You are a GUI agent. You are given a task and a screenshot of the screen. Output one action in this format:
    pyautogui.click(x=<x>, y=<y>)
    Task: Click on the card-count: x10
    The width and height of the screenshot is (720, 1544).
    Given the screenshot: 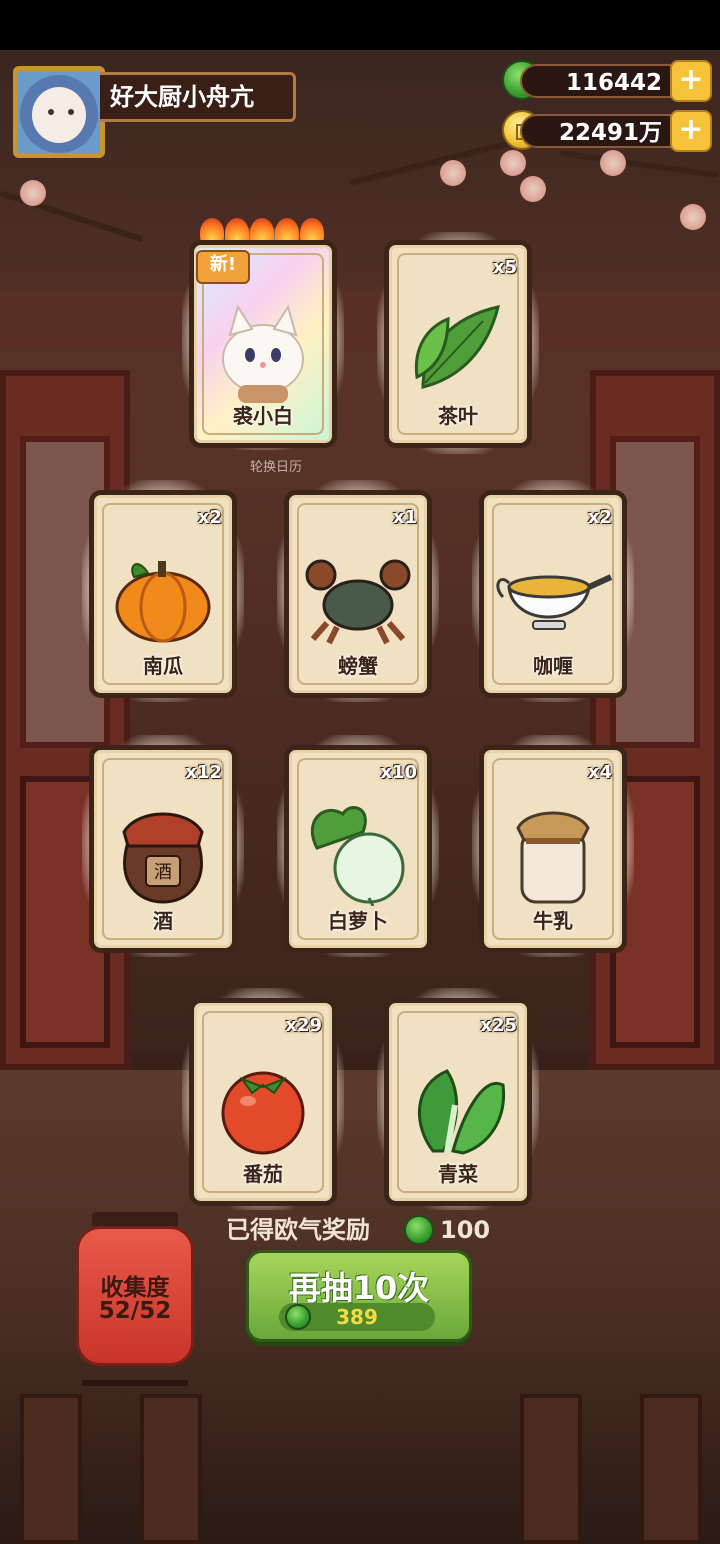 What is the action you would take?
    pyautogui.click(x=398, y=772)
    